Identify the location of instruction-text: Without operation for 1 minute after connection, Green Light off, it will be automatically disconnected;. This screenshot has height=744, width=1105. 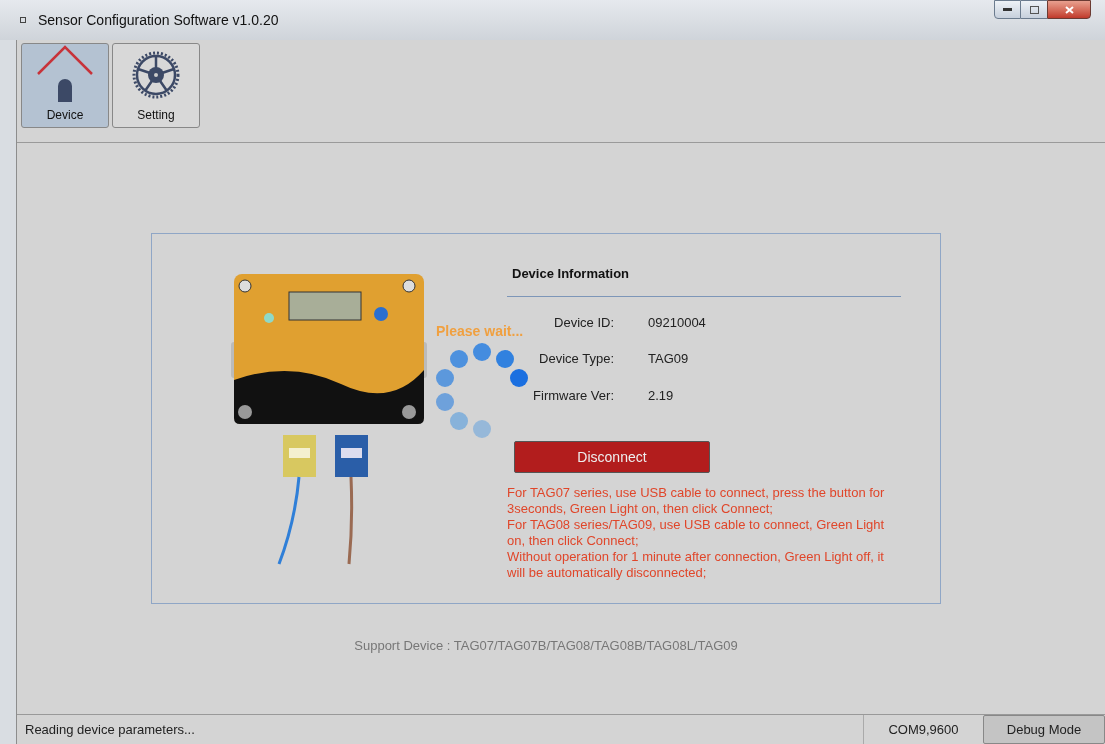
(696, 565).